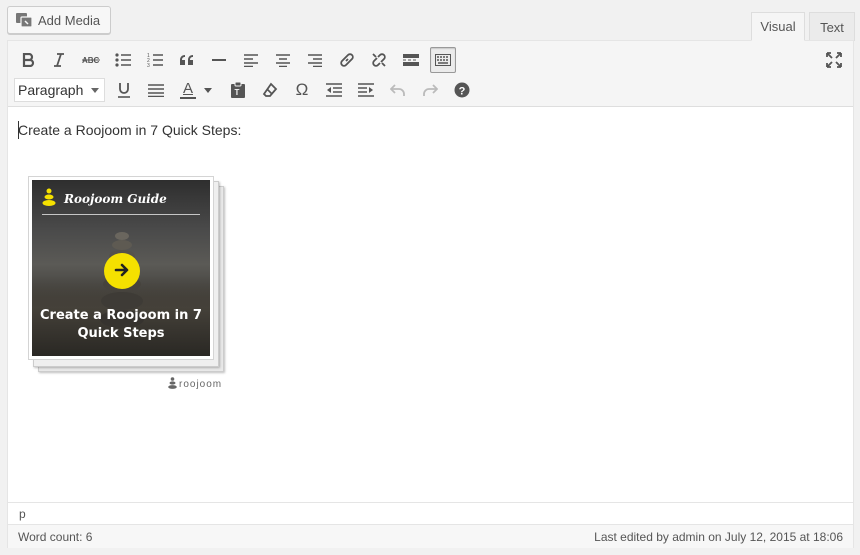 Image resolution: width=860 pixels, height=555 pixels. I want to click on numbered-list-button: 123, so click(155, 60).